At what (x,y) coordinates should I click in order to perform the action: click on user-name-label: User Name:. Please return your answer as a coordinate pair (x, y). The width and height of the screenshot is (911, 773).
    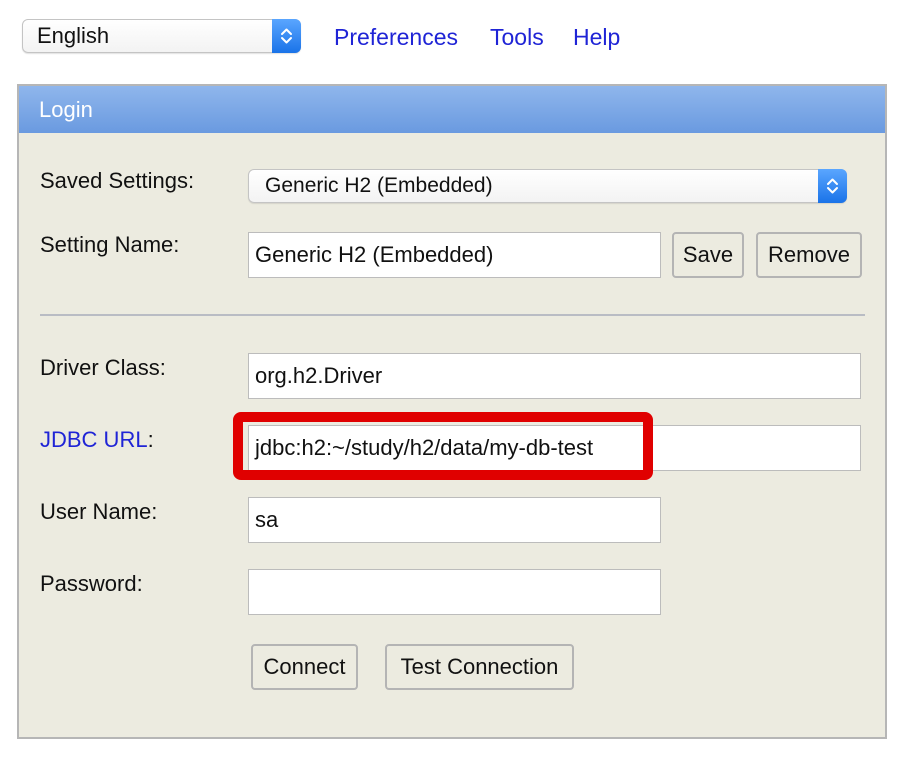
    Looking at the image, I should click on (99, 511).